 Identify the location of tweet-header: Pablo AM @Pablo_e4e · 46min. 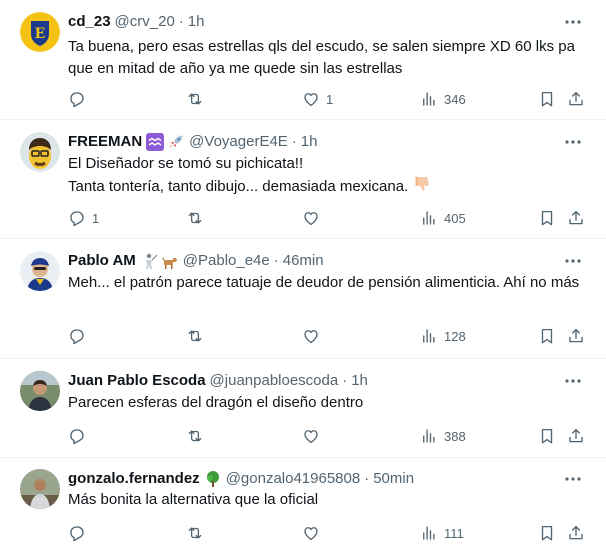
(317, 261).